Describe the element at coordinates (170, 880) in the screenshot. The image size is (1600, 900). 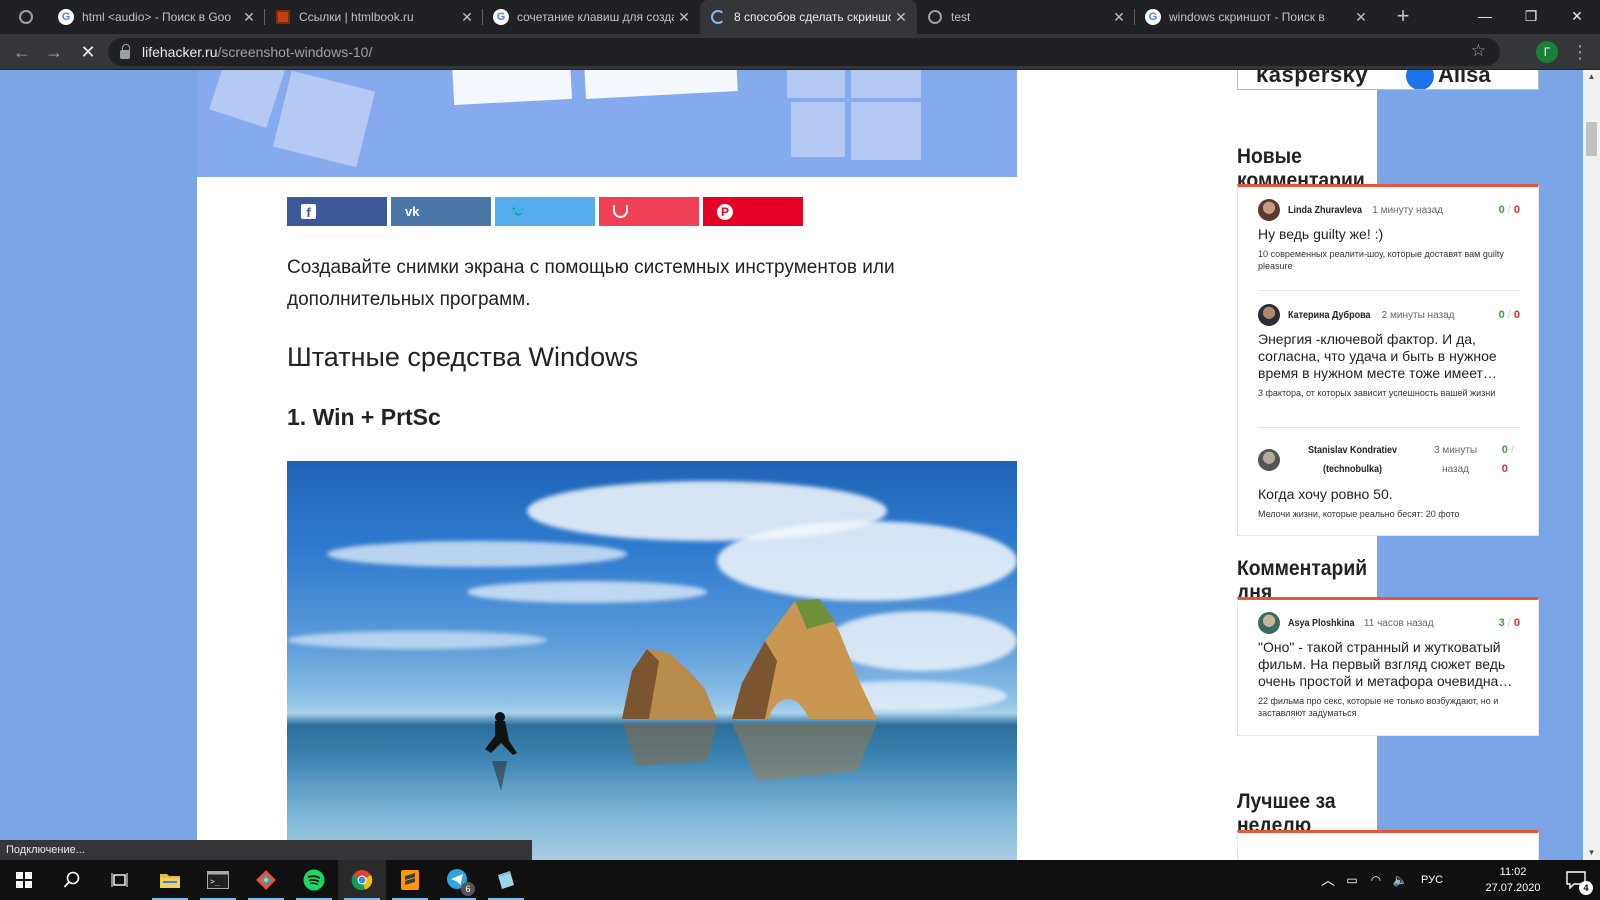
I see `file-explorer-icon` at that location.